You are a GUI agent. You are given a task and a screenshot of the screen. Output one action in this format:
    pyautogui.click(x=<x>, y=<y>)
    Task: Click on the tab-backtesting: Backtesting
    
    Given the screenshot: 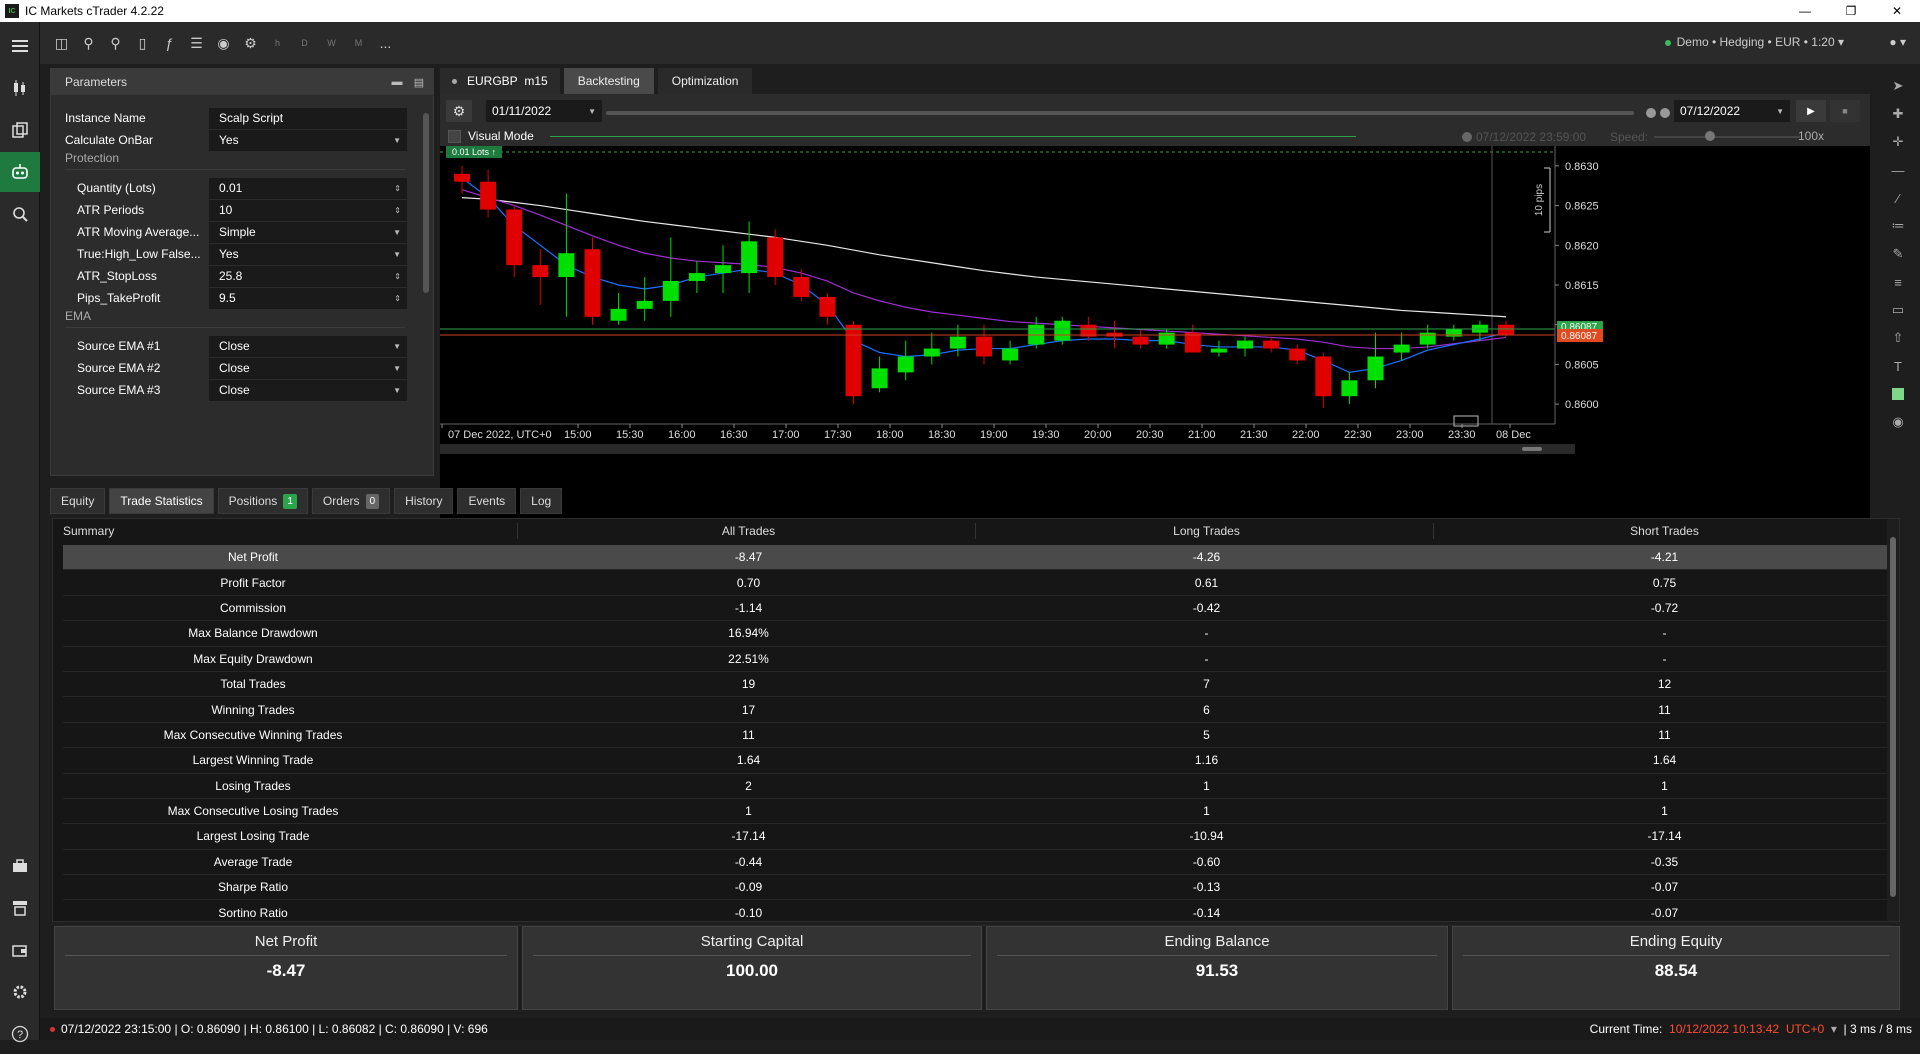 What is the action you would take?
    pyautogui.click(x=608, y=81)
    